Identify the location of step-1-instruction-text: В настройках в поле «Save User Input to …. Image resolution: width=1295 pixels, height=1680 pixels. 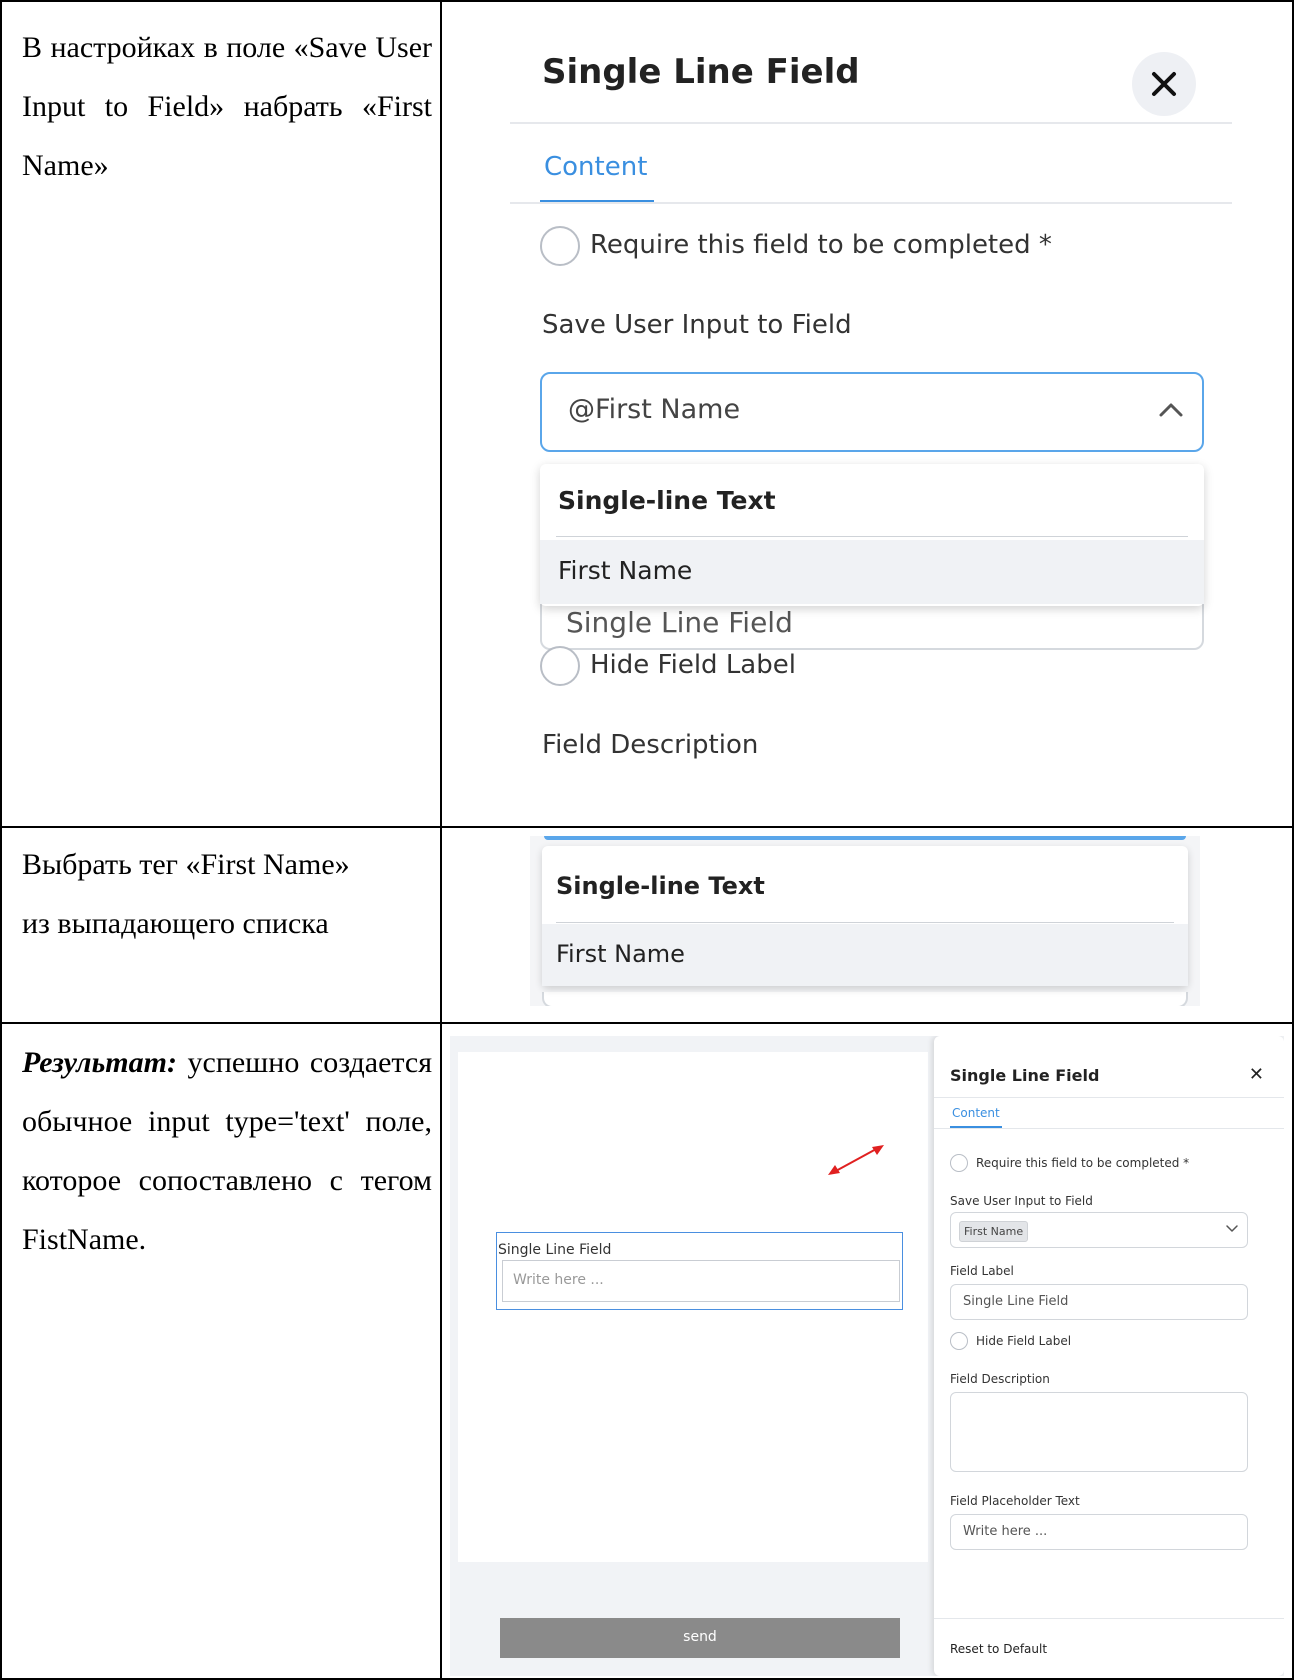
(227, 106).